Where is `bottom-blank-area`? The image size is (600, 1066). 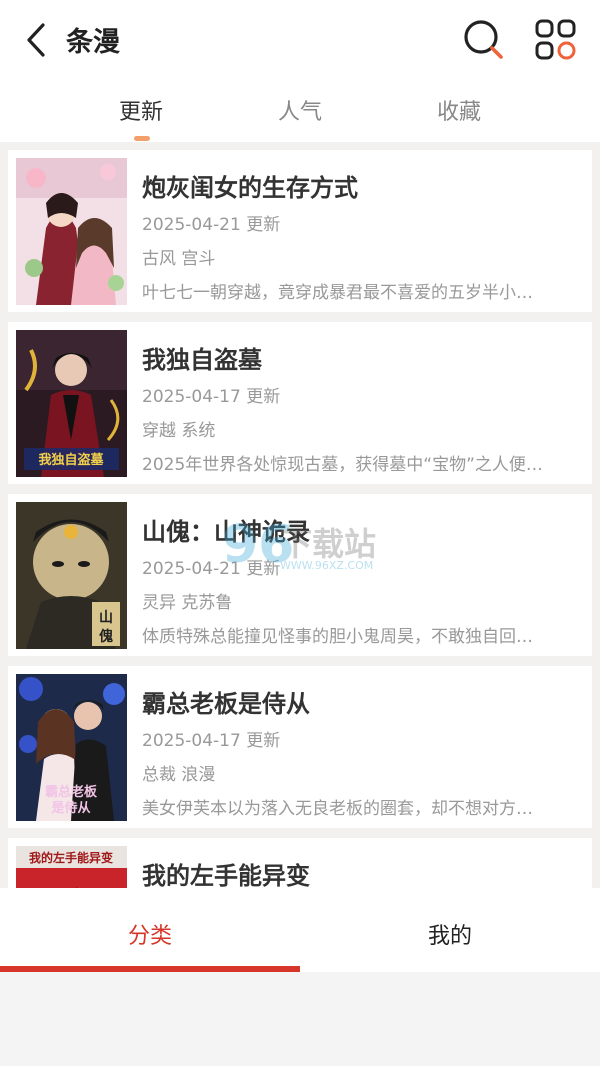 bottom-blank-area is located at coordinates (300, 1019).